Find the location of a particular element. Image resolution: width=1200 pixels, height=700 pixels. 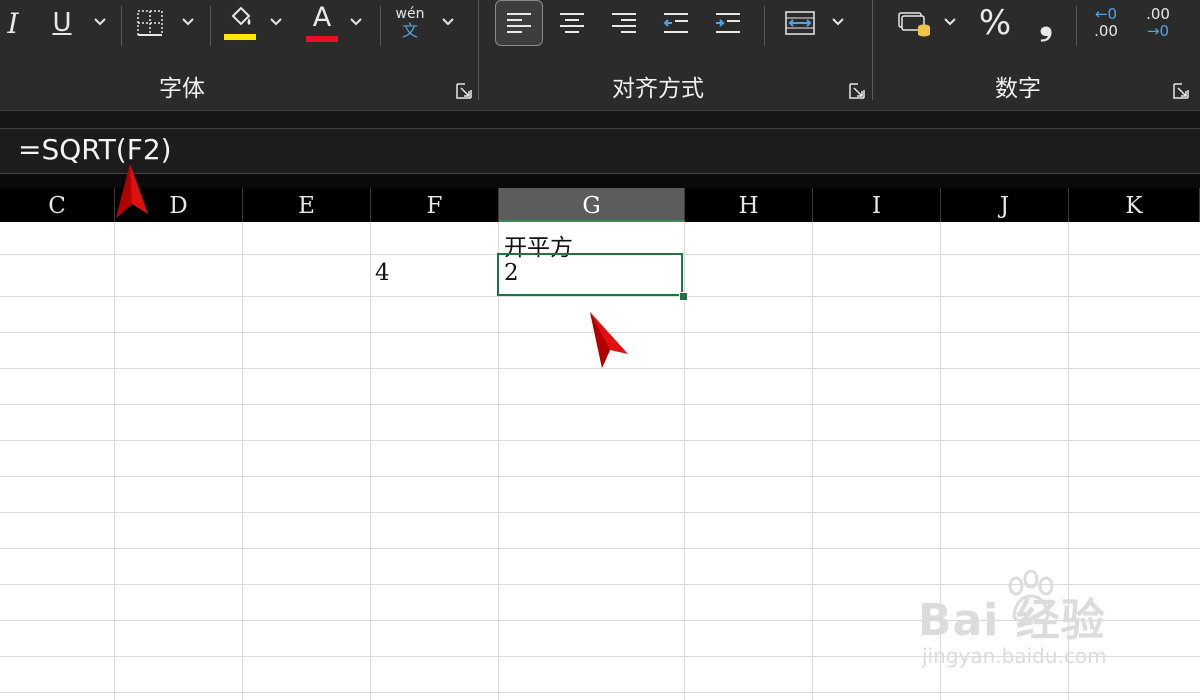

font-color-swatch is located at coordinates (322, 39).